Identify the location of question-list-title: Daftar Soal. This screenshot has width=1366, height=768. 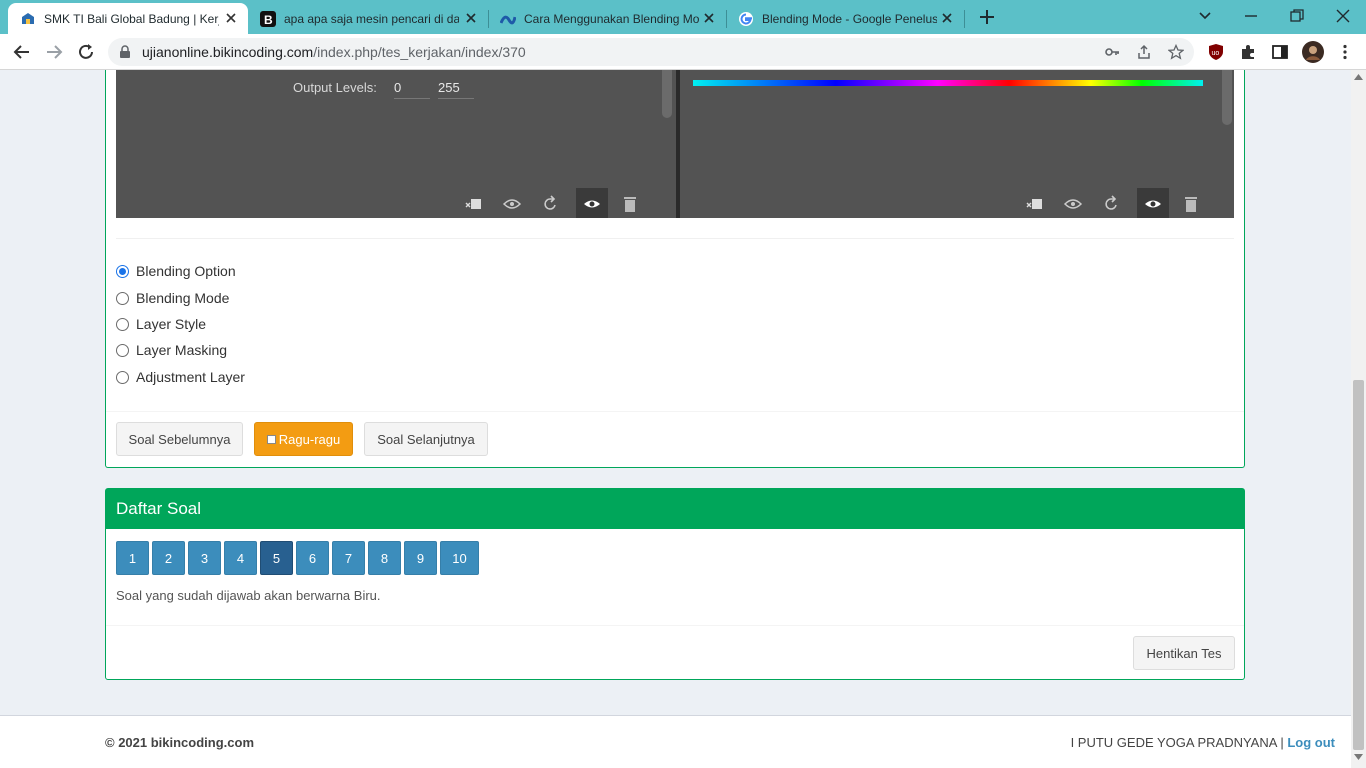
(675, 509).